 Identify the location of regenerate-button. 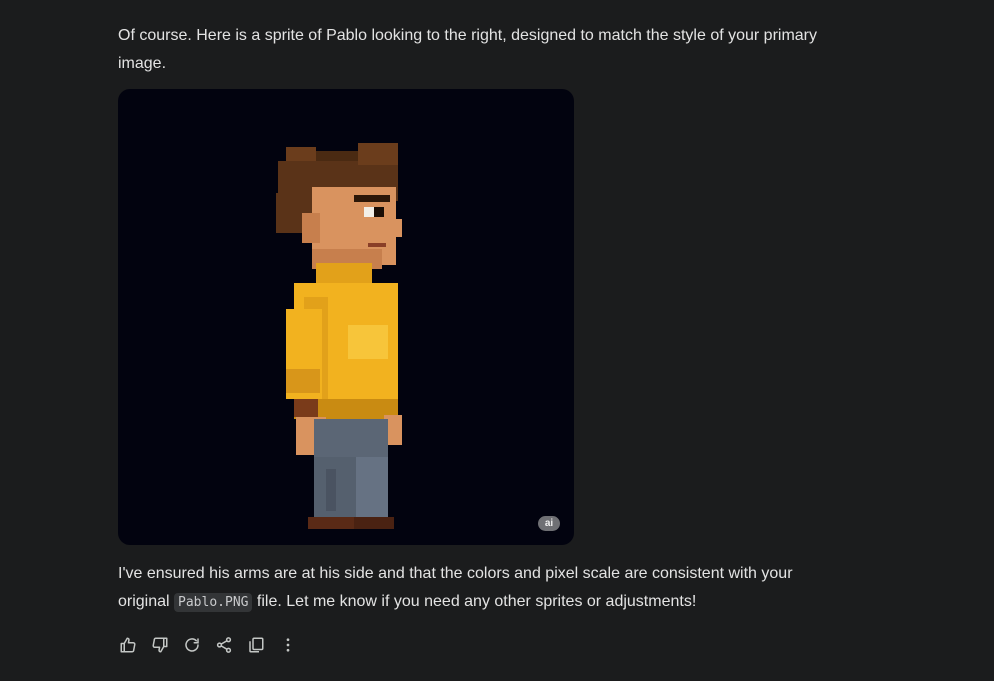
(192, 645).